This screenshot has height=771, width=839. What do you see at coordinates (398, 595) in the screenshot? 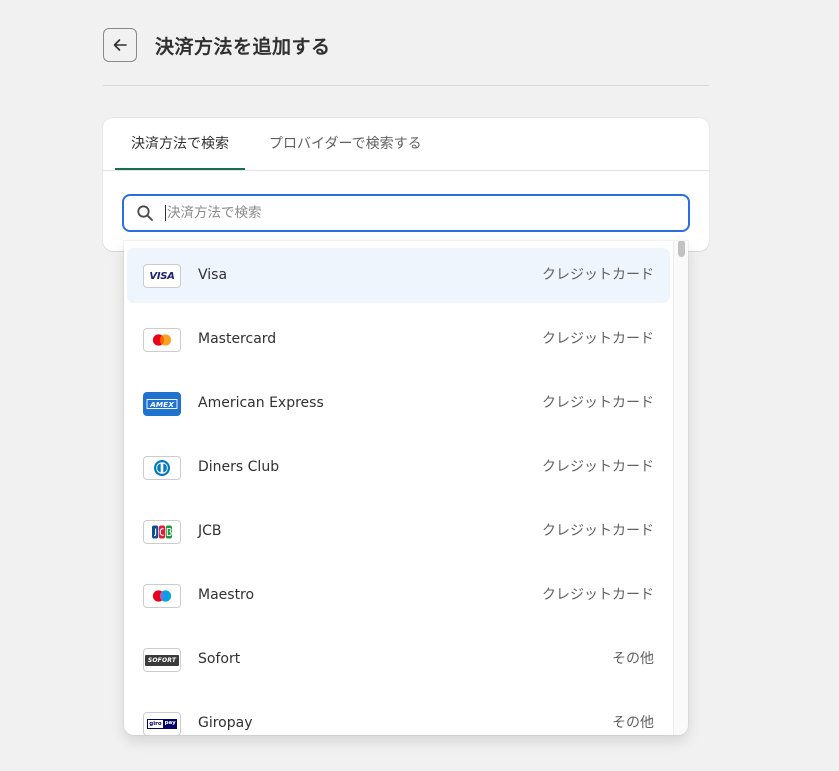
I see `list-item-maestro: Maestro クレジットカード` at bounding box center [398, 595].